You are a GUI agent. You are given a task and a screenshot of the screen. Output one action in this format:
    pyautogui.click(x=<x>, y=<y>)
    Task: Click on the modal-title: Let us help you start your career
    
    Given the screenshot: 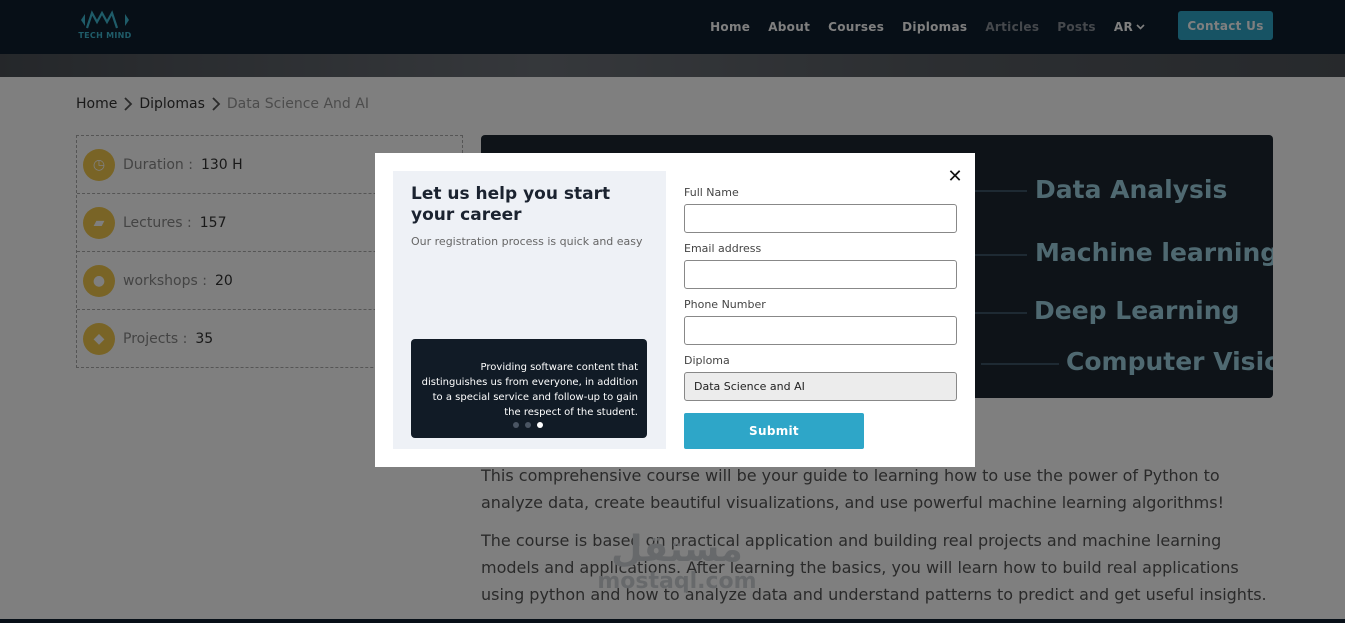 What is the action you would take?
    pyautogui.click(x=511, y=204)
    